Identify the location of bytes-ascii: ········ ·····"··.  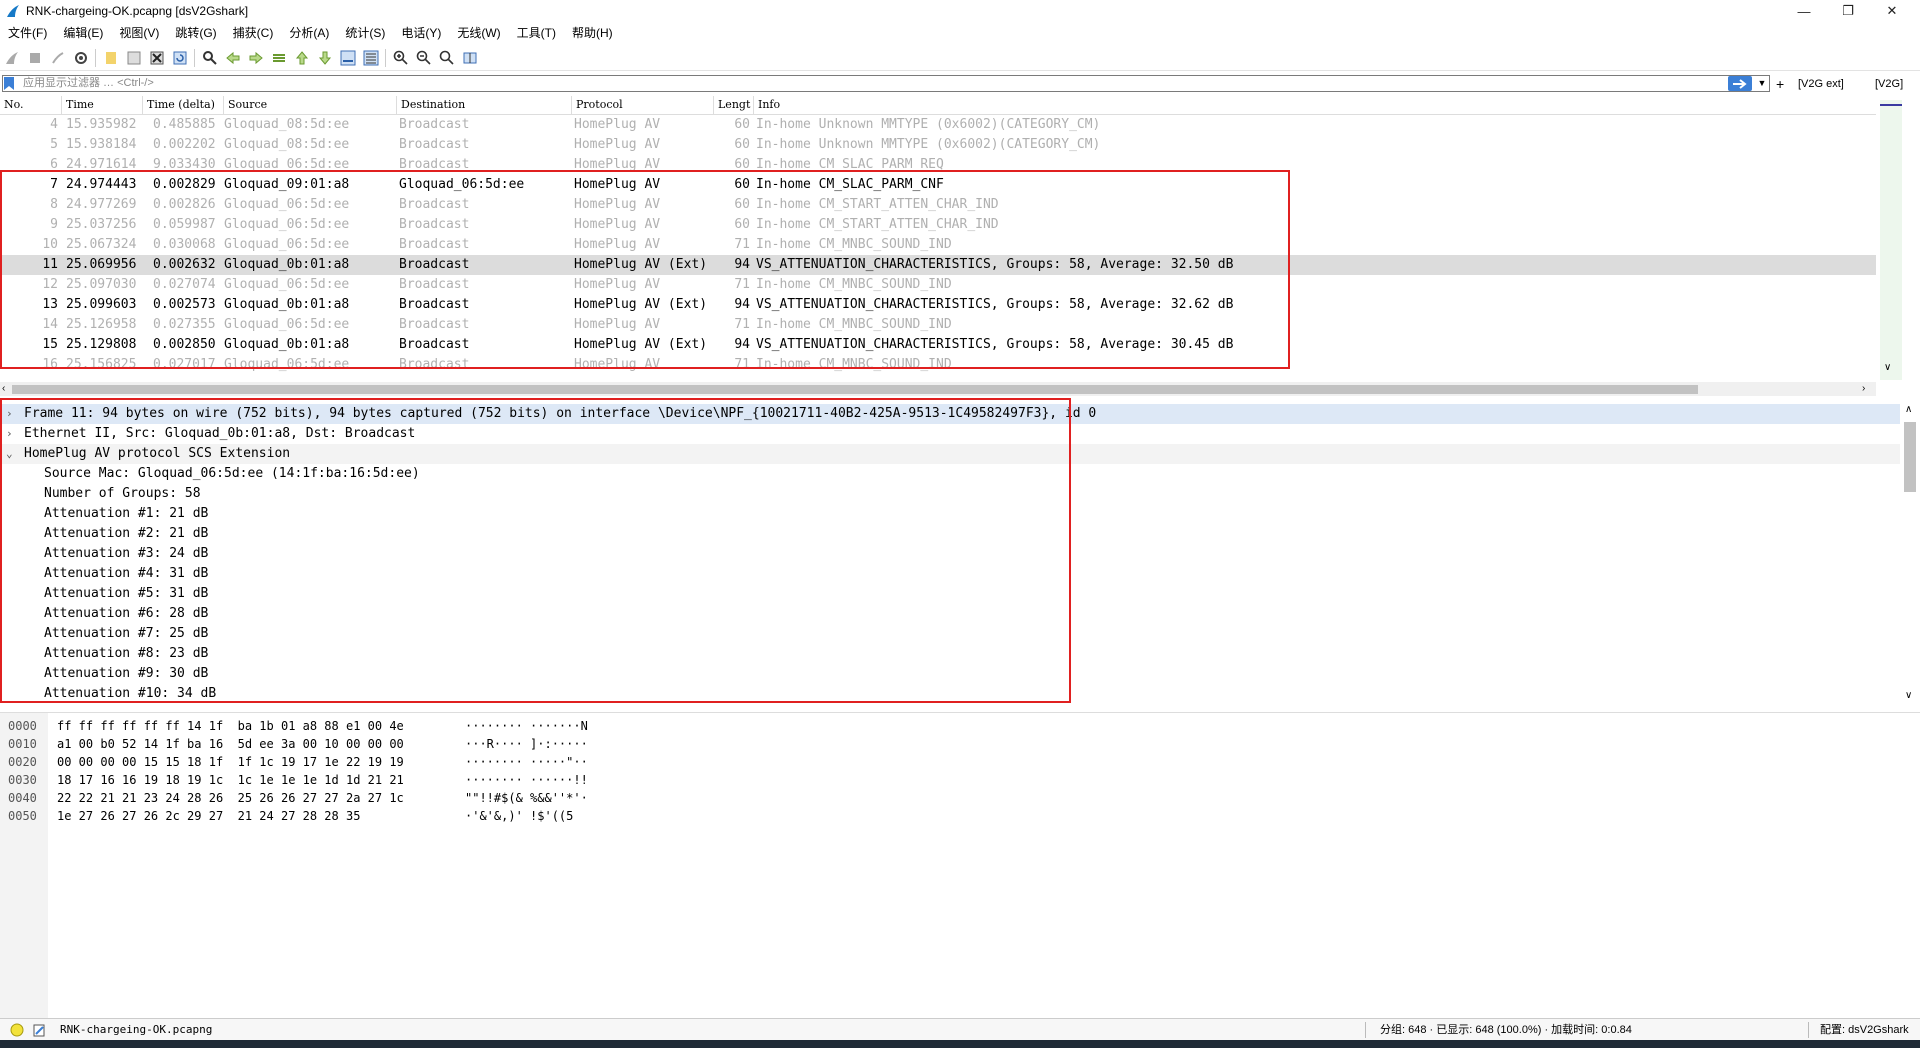
(526, 762).